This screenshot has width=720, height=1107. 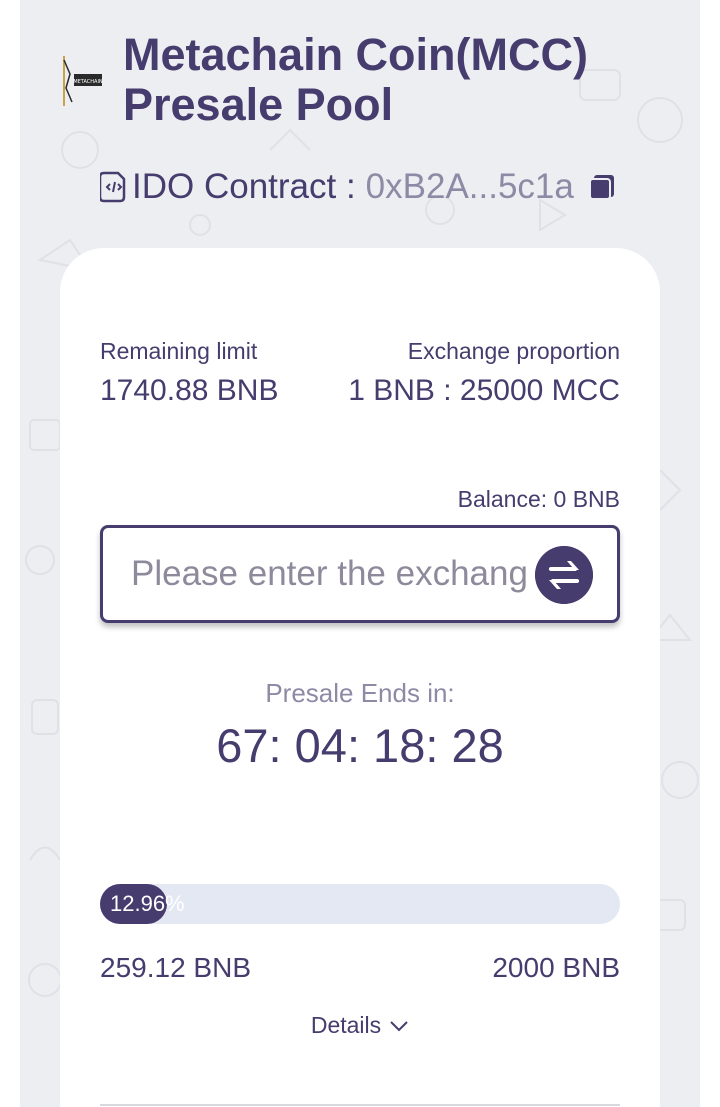 I want to click on cap-amount: 2000 BNB, so click(x=556, y=967).